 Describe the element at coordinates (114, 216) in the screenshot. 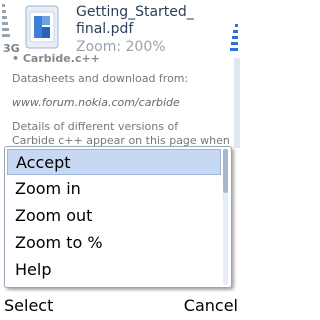

I see `menu-item-zoom-out: Zoom out` at that location.